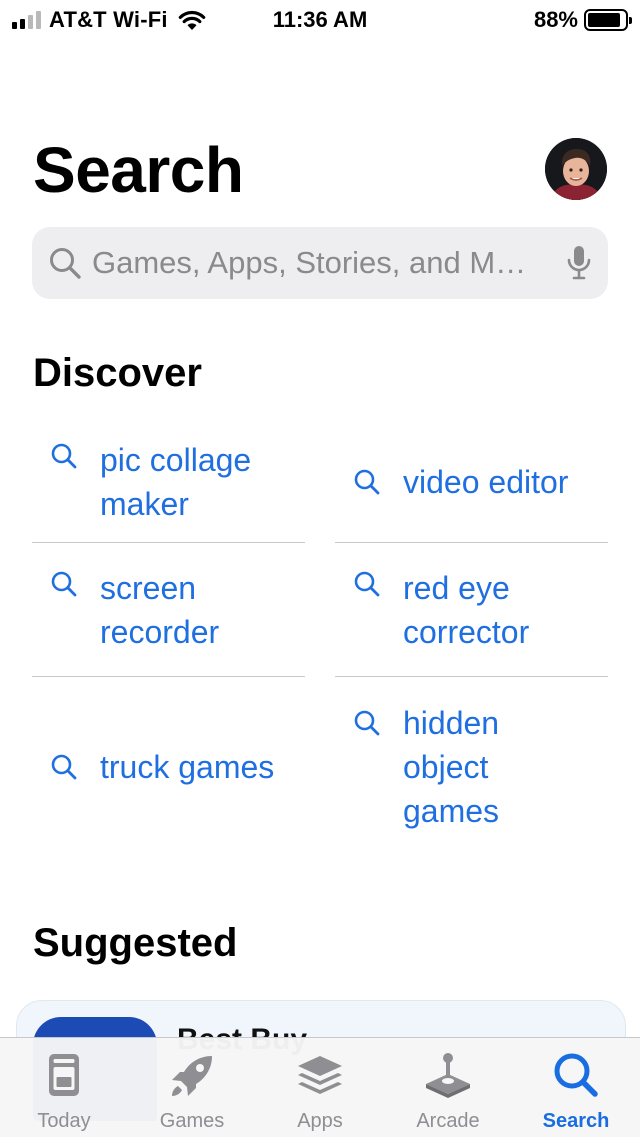  Describe the element at coordinates (192, 1076) in the screenshot. I see `rocket-icon` at that location.